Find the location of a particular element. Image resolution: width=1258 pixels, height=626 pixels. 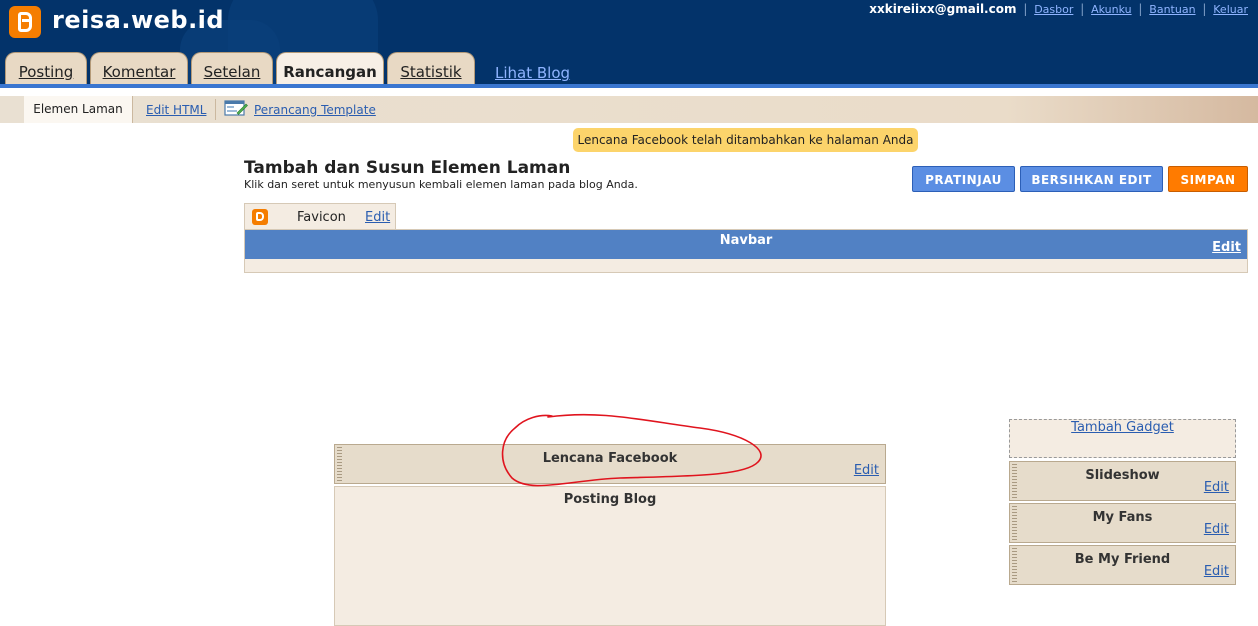

account-email: xxkireiixx@gmail.com is located at coordinates (943, 9).